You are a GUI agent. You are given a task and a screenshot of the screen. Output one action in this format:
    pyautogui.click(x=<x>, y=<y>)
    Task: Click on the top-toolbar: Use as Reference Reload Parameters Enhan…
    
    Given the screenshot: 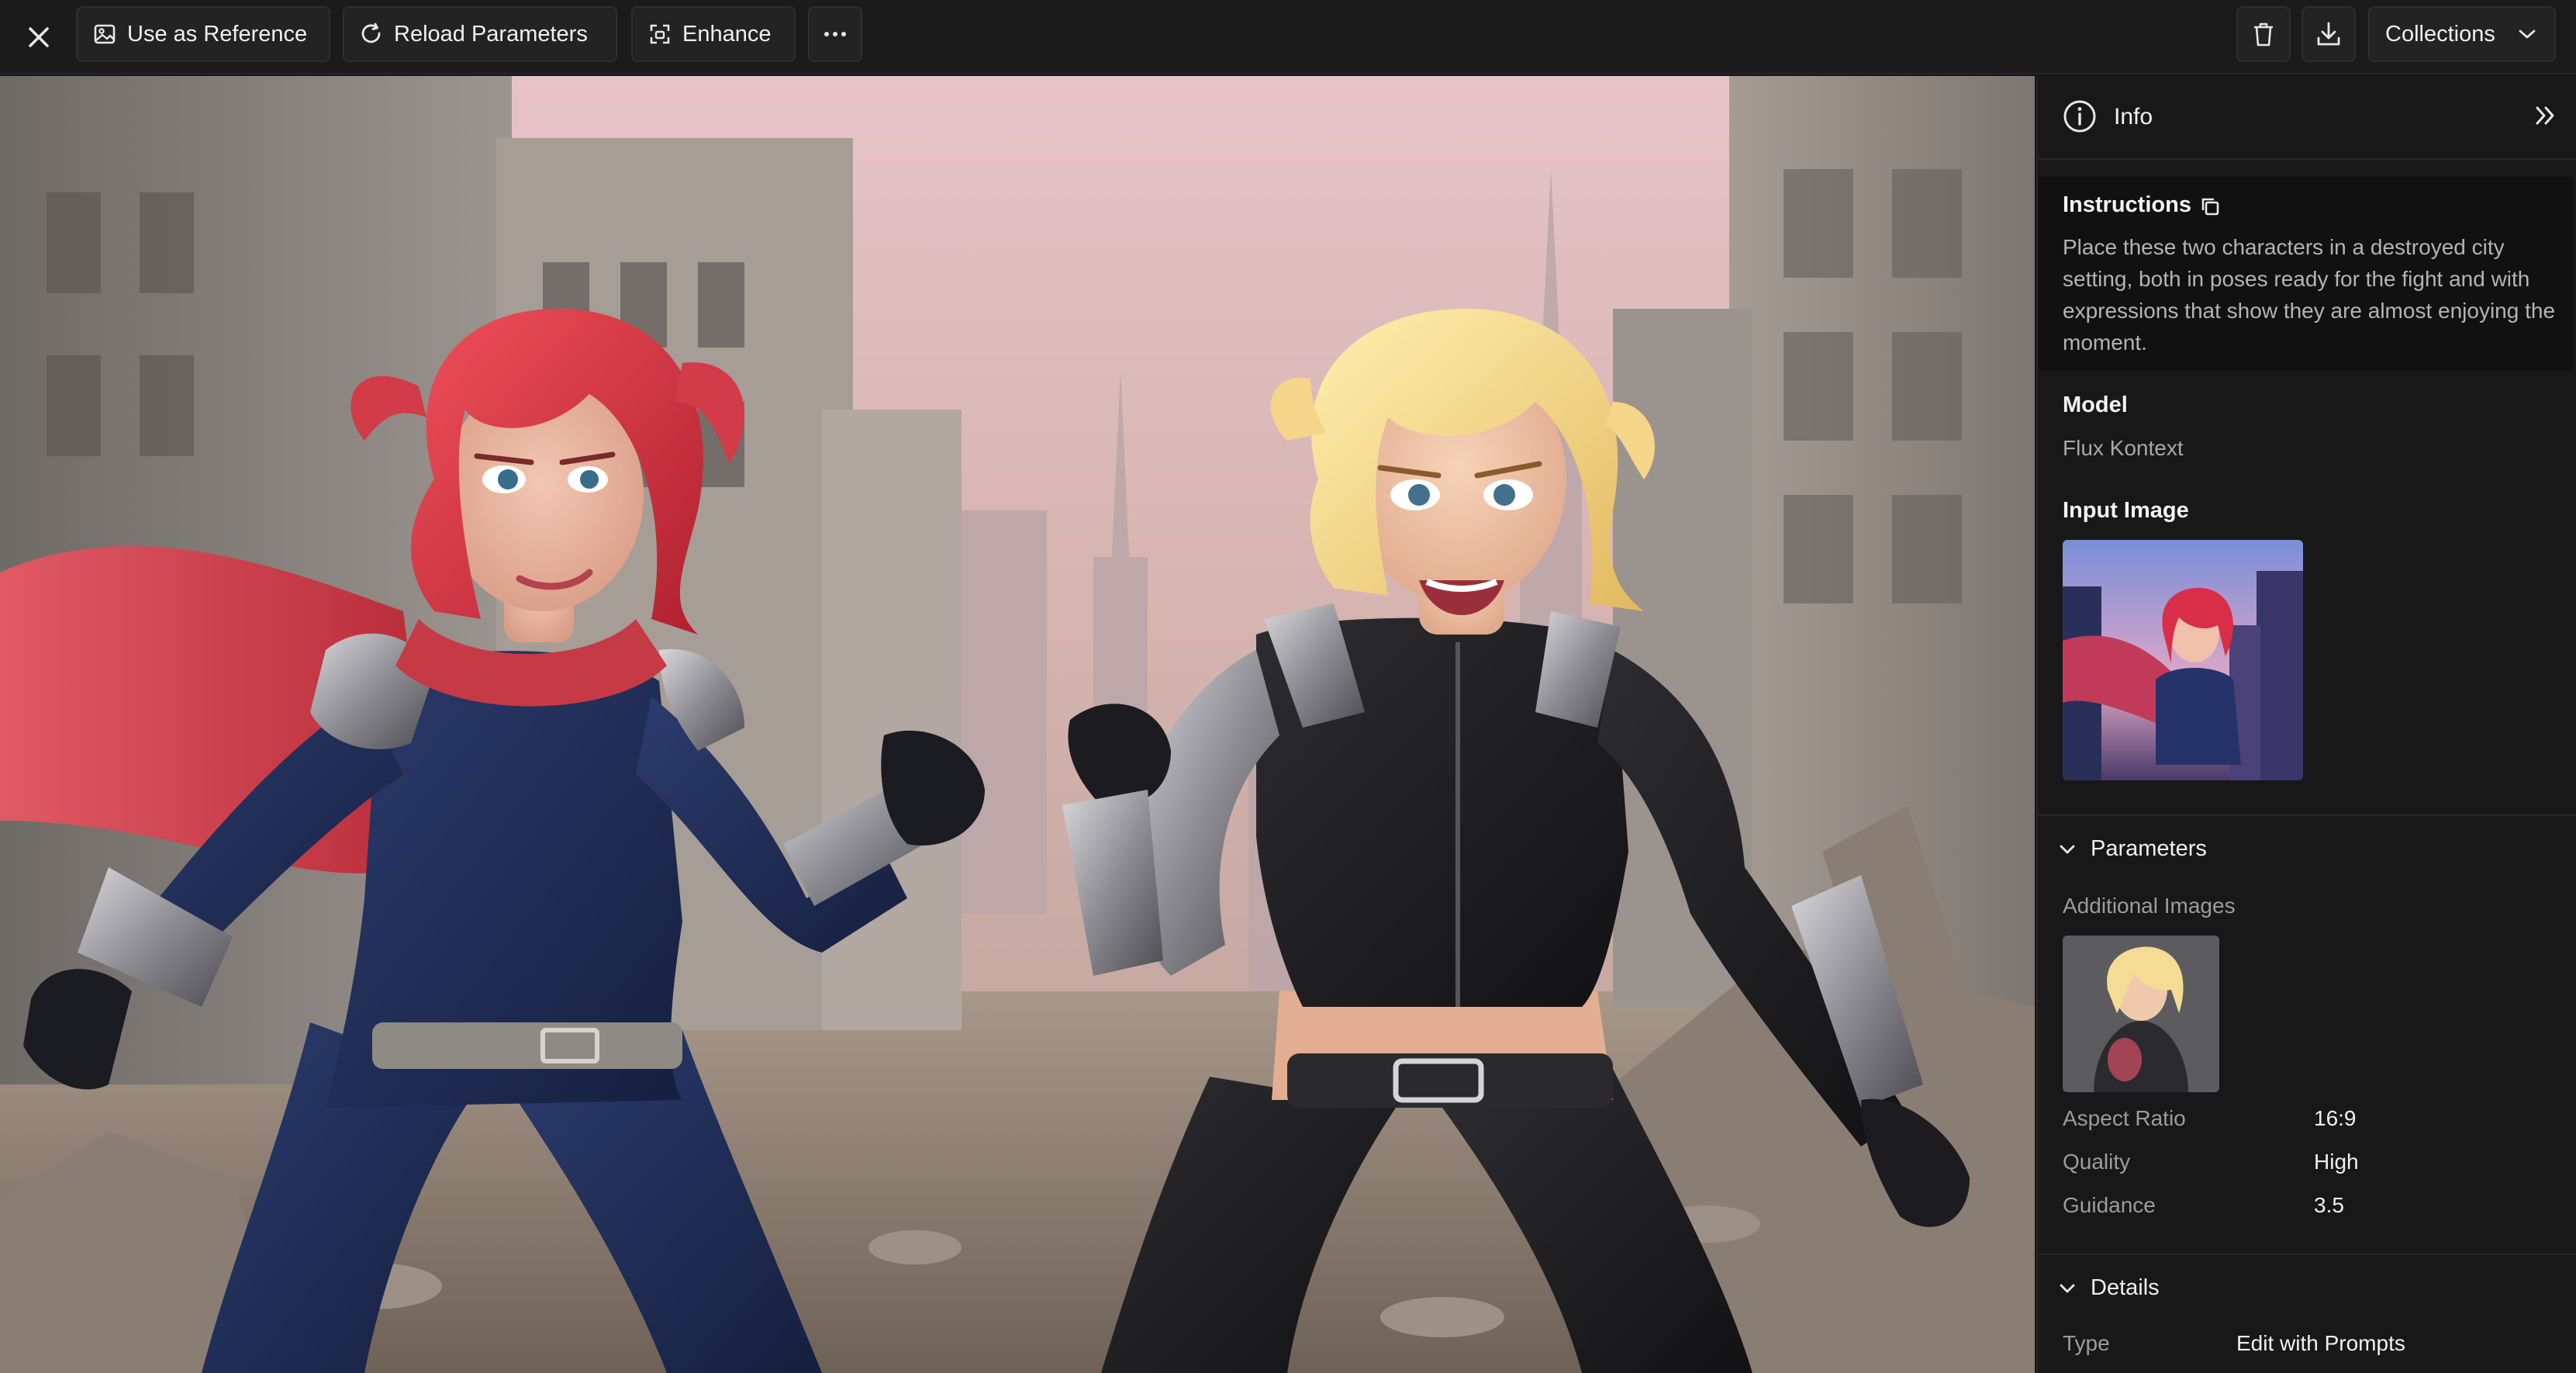 What is the action you would take?
    pyautogui.click(x=1288, y=37)
    